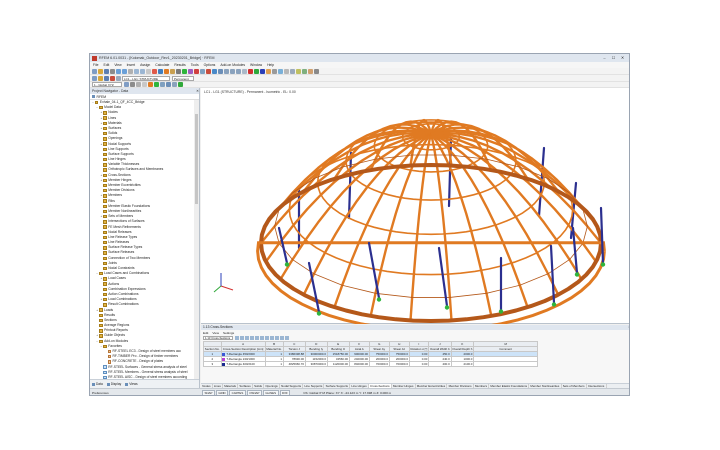 Image resolution: width=720 pixels, height=450 pixels. I want to click on table-cell-ay: 700000.0, so click(379, 364).